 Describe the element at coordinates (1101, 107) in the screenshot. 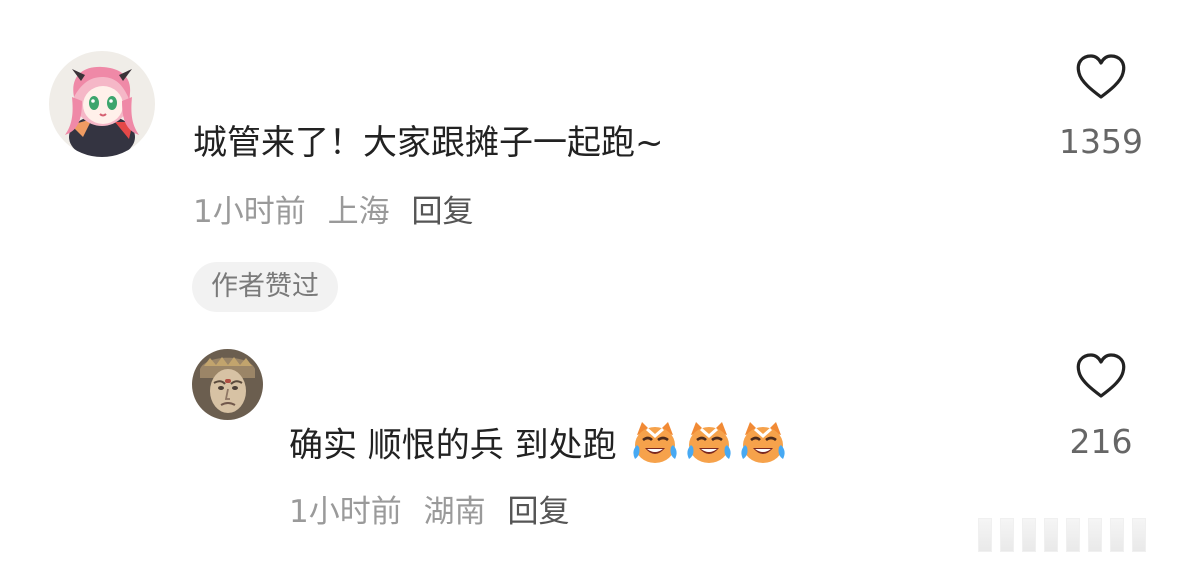

I see `like-control: 1359` at that location.